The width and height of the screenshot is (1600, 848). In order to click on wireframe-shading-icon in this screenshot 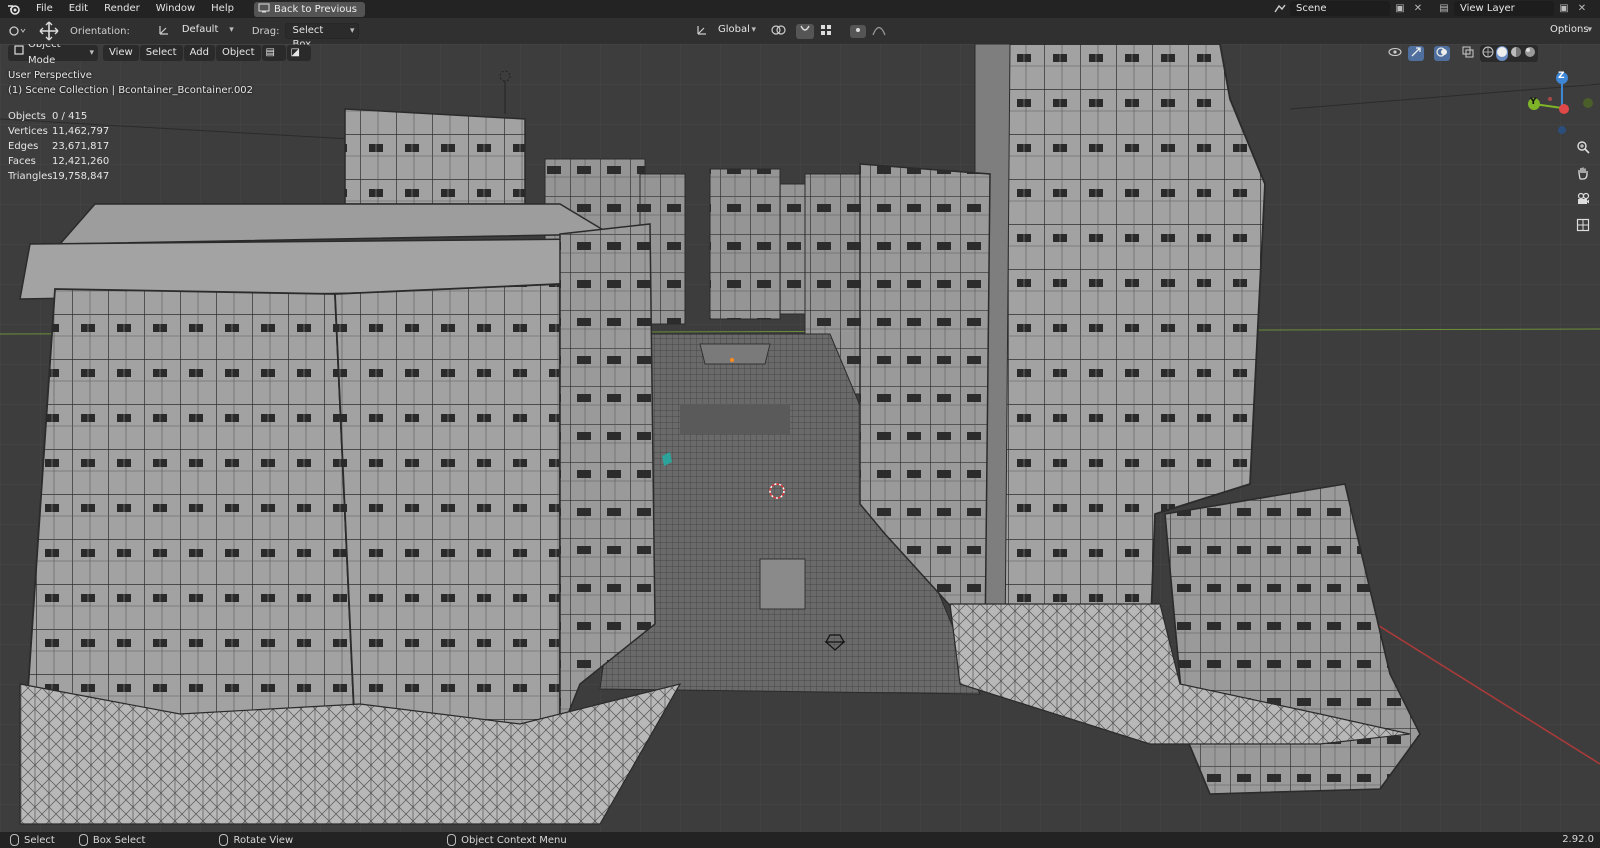, I will do `click(1488, 53)`.